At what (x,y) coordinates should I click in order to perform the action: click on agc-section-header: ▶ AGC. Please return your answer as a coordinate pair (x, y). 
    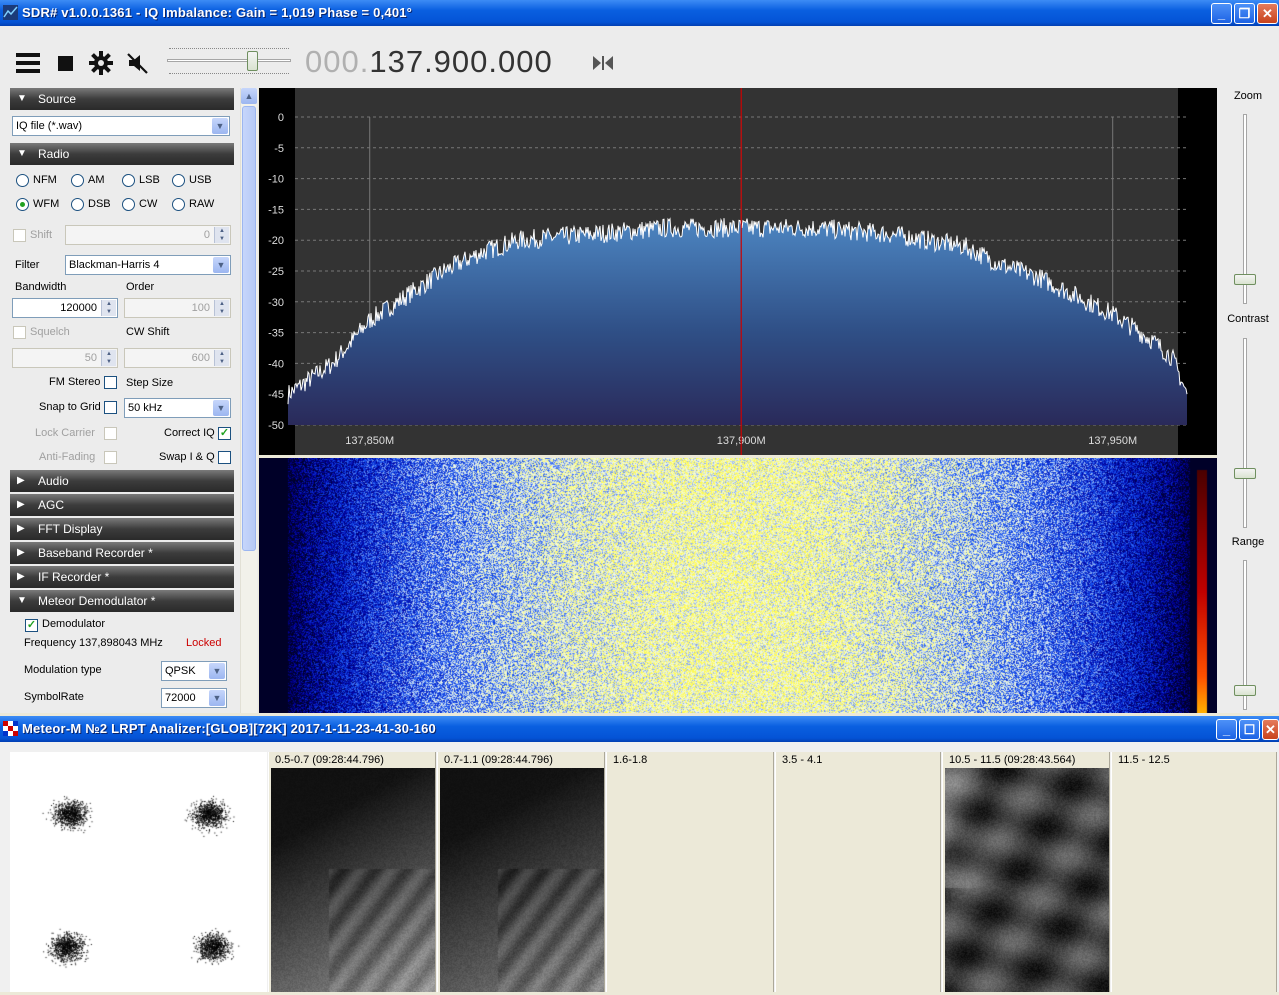
    Looking at the image, I should click on (122, 505).